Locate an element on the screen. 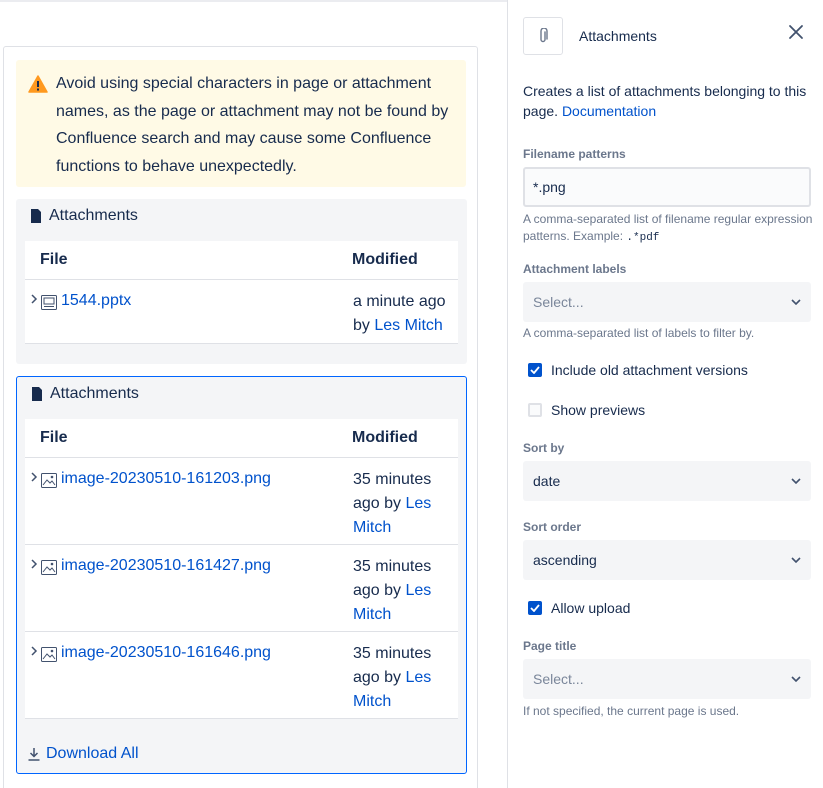 The image size is (823, 788). panel-header: Attachments is located at coordinates (668, 36).